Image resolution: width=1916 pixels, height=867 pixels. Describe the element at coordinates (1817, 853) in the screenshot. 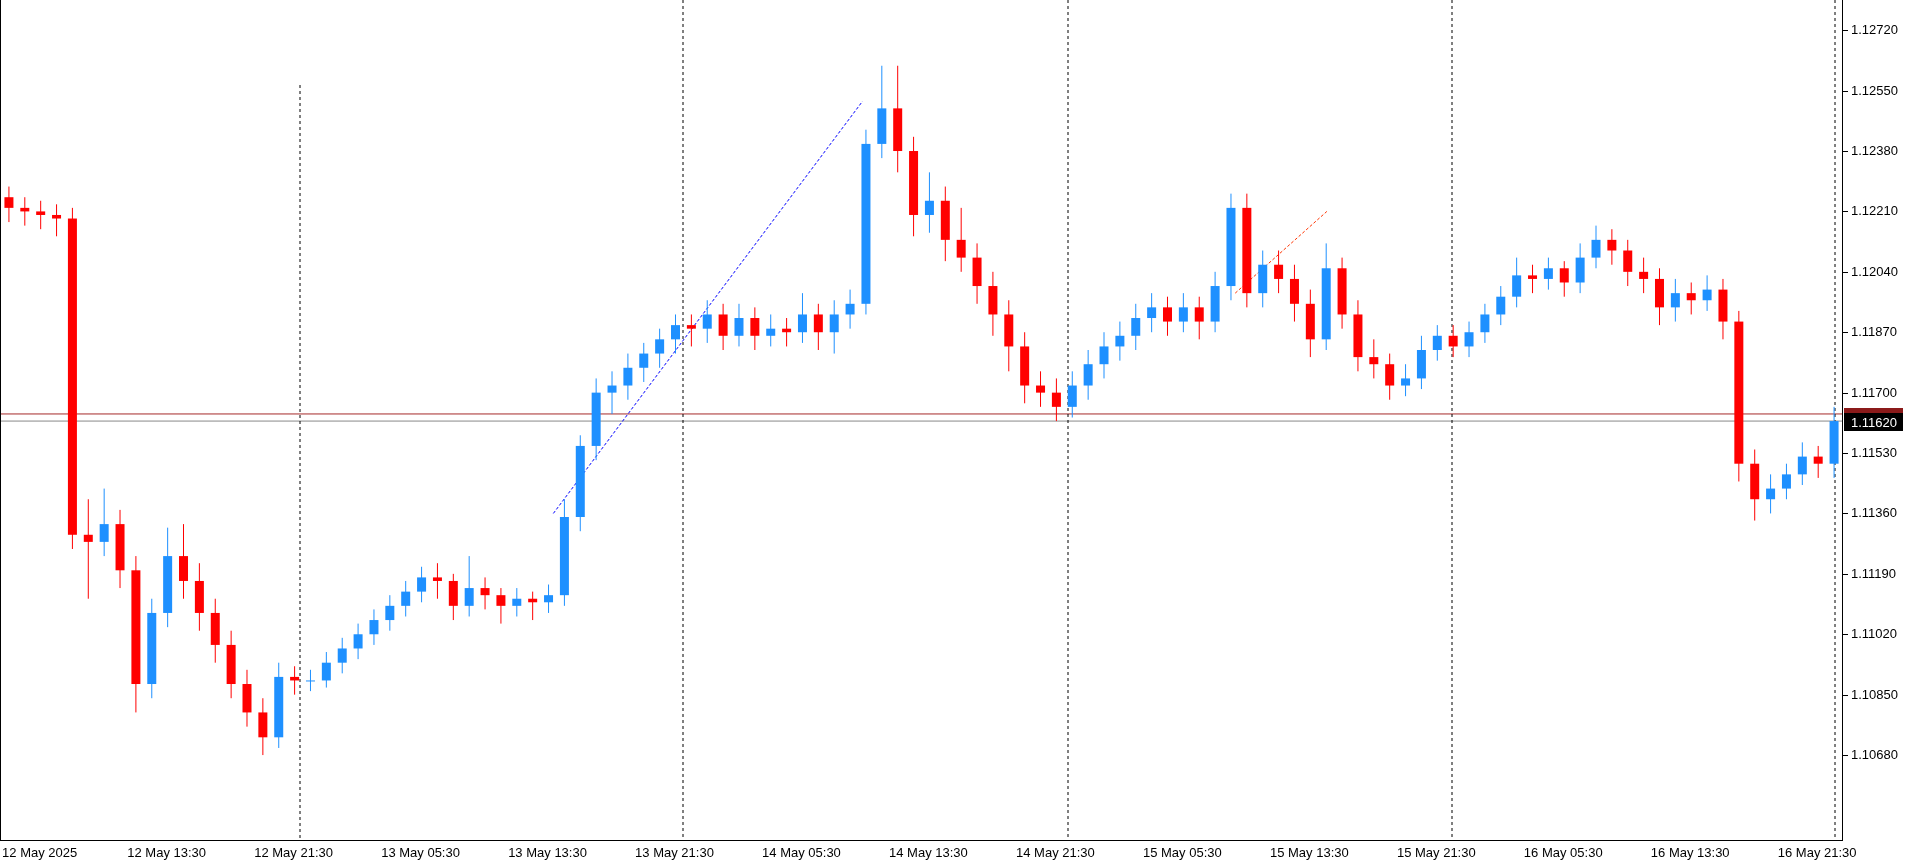

I see `time-label: 16 May 21:30` at that location.